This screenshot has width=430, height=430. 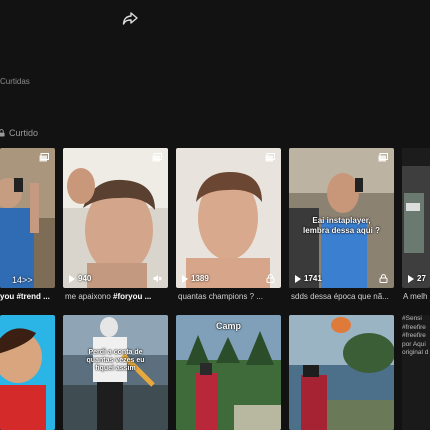 What do you see at coordinates (24, 133) in the screenshot?
I see `section-title: Curtido` at bounding box center [24, 133].